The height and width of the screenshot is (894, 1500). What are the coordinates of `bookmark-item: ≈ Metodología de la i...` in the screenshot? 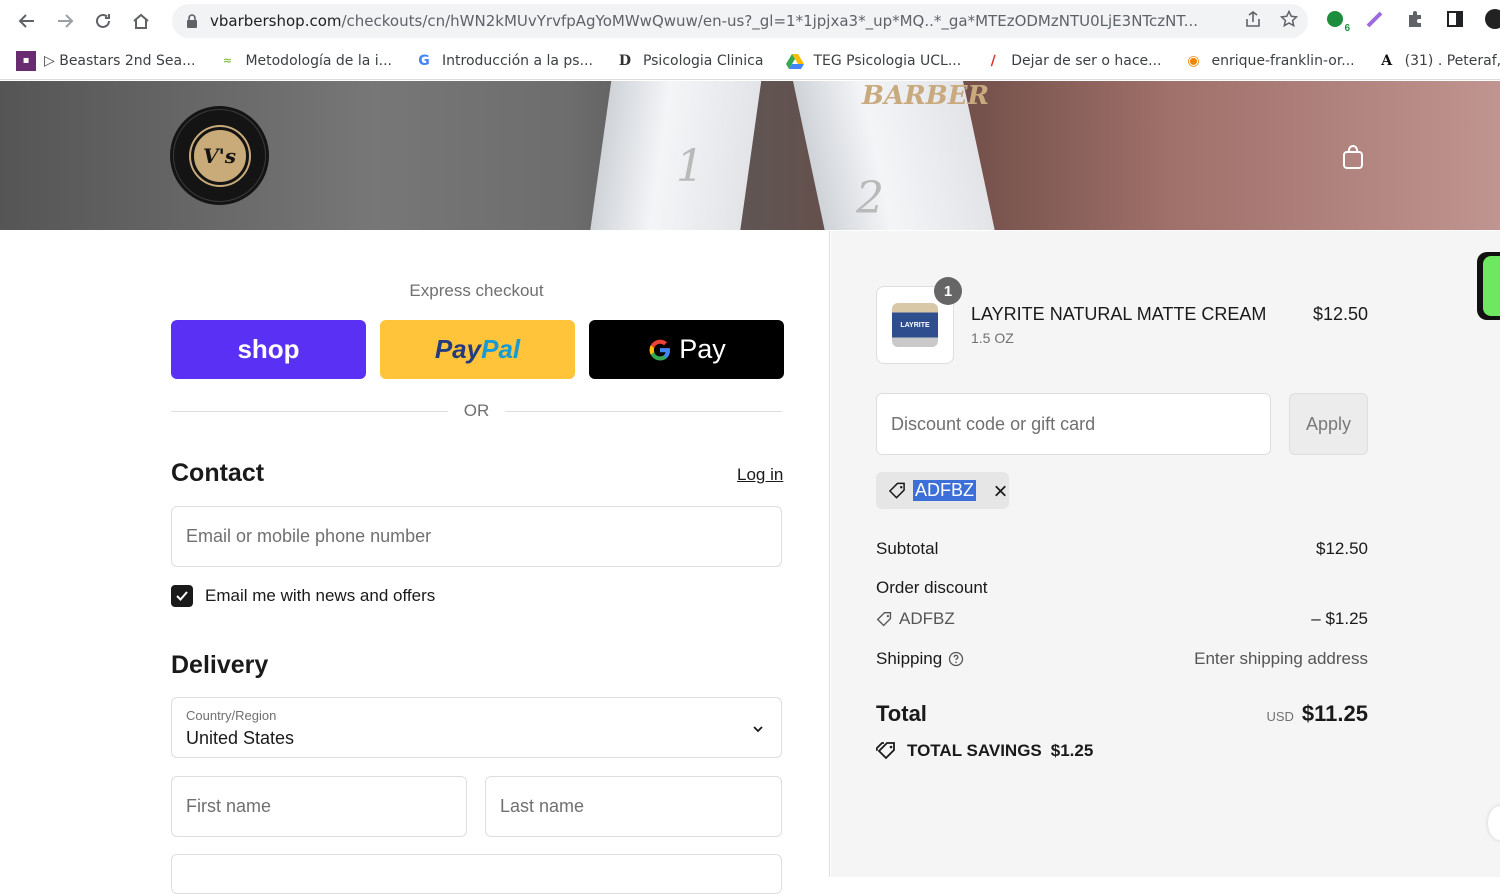 It's located at (304, 61).